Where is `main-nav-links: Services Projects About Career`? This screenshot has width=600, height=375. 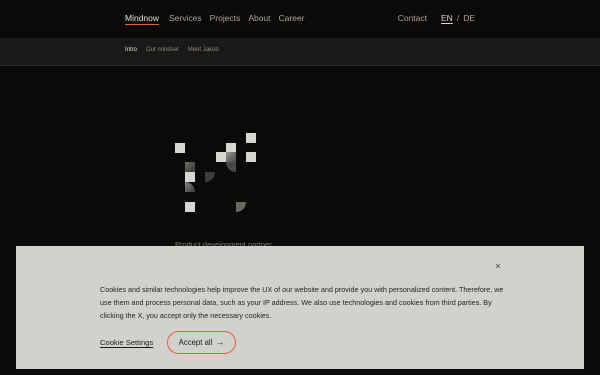
main-nav-links: Services Projects About Career is located at coordinates (237, 18).